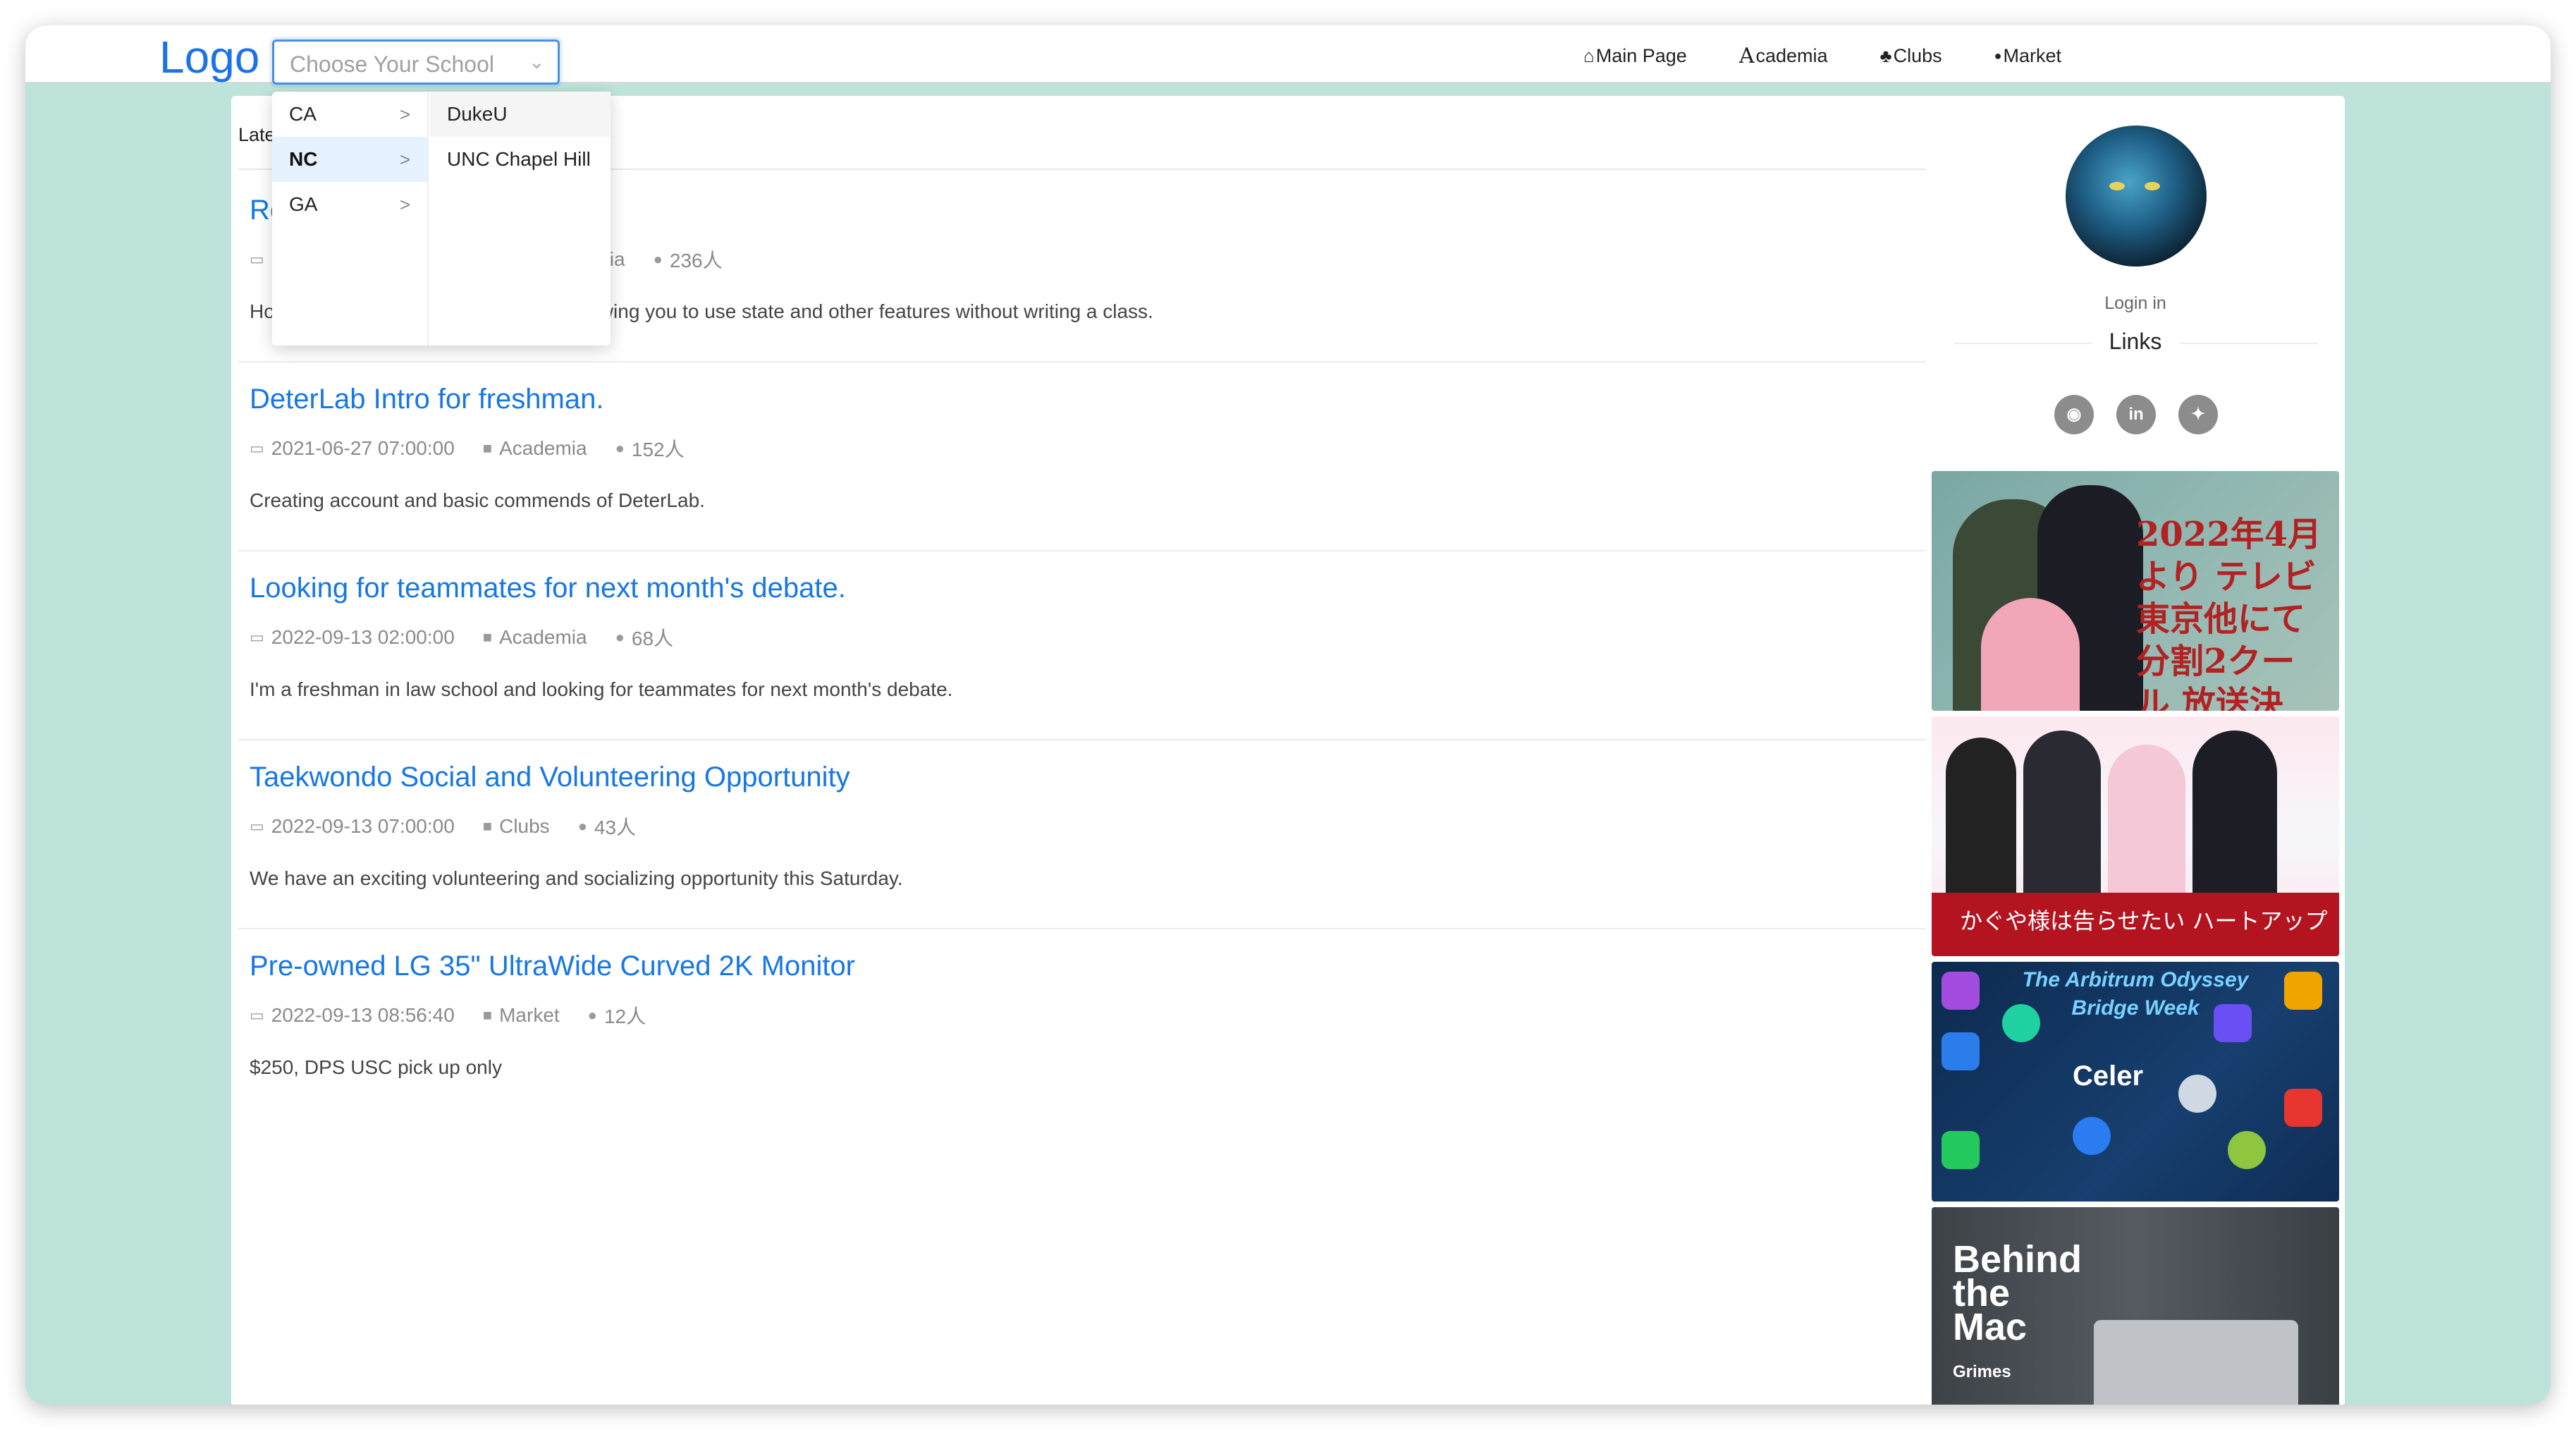 This screenshot has height=1430, width=2576. Describe the element at coordinates (2196, 1362) in the screenshot. I see `laptop-image` at that location.